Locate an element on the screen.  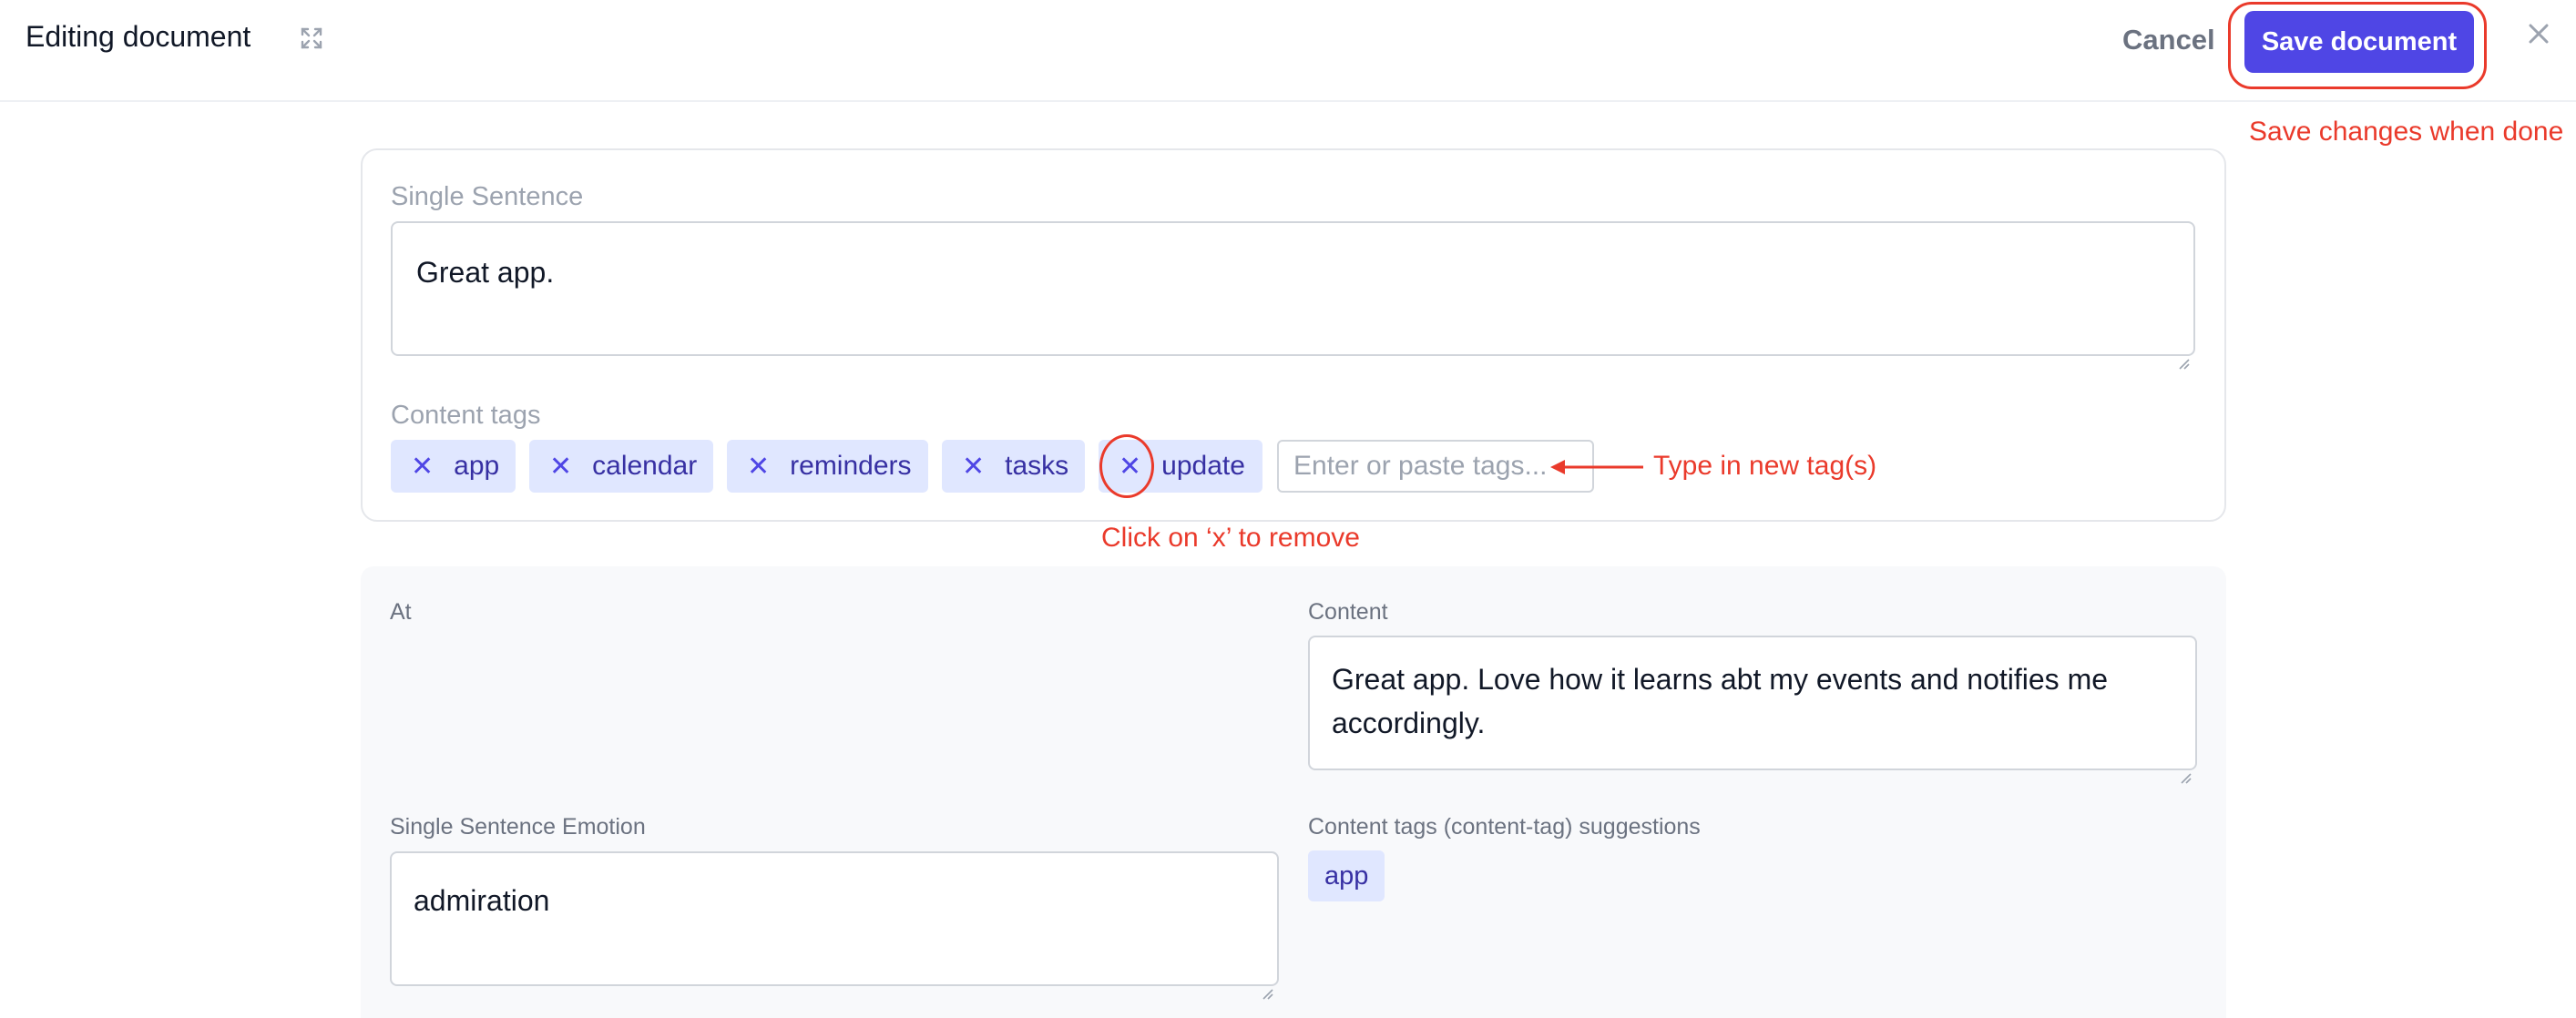
tag-chip-tasks: ✕ tasks is located at coordinates (1013, 466).